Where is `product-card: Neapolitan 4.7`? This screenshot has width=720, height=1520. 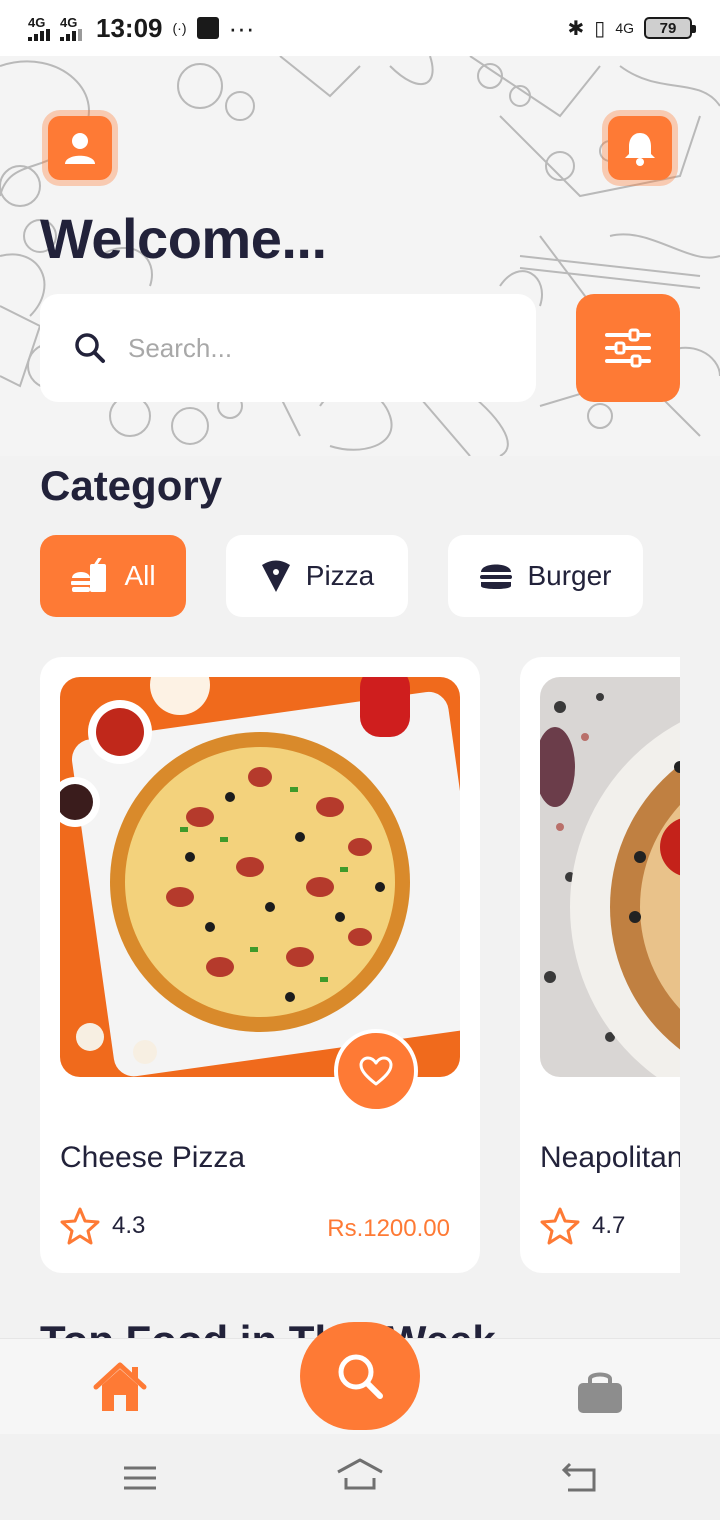 product-card: Neapolitan 4.7 is located at coordinates (600, 965).